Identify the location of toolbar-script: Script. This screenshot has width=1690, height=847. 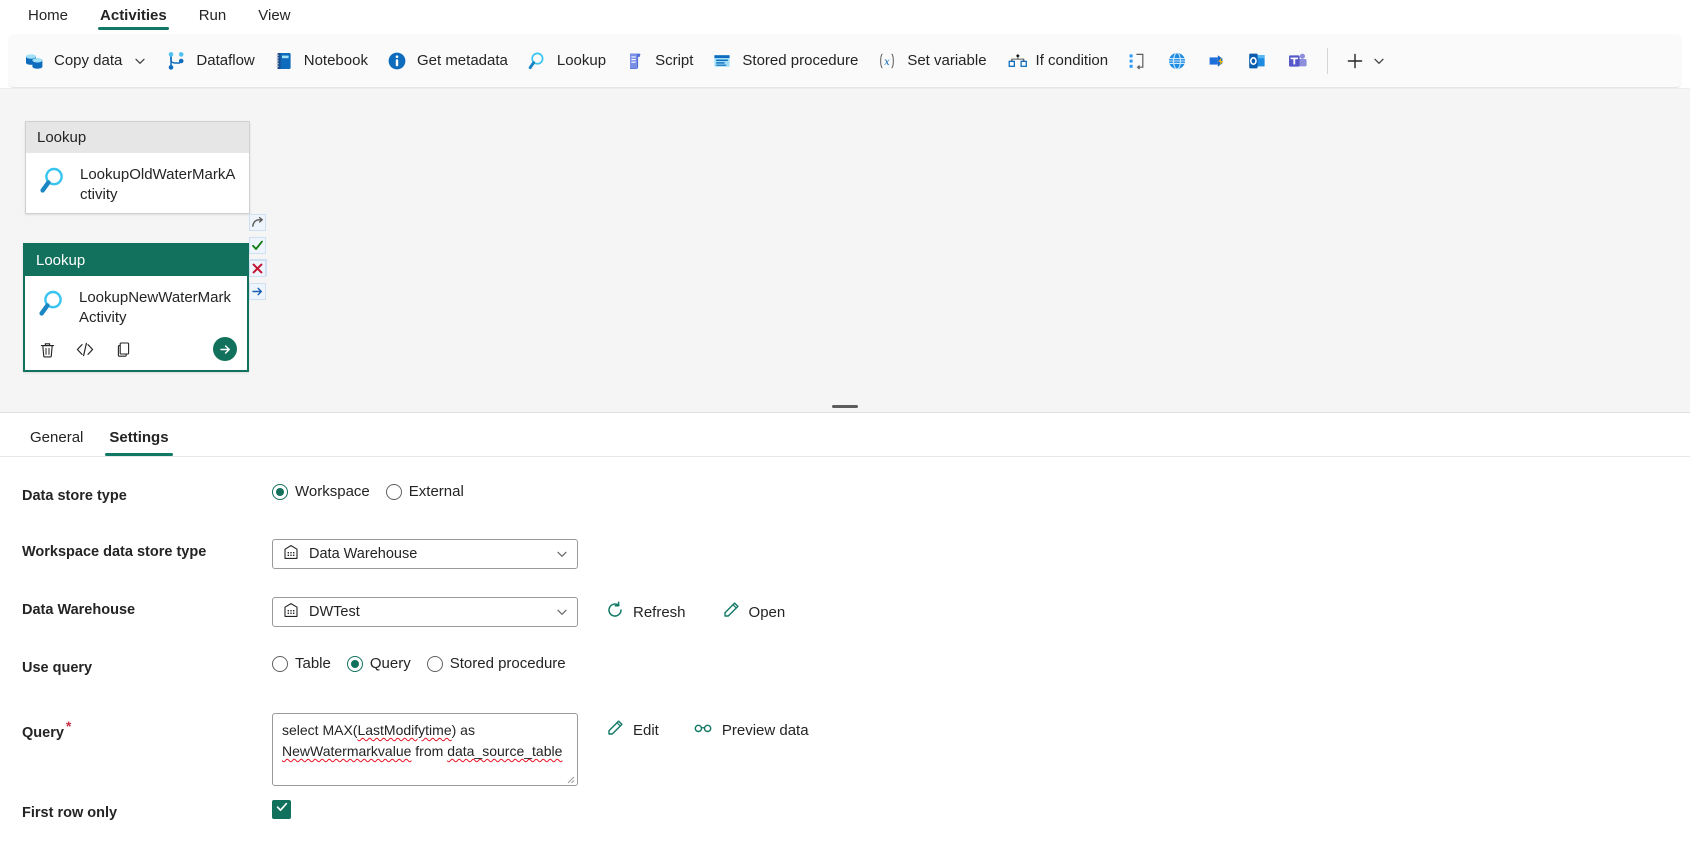
(658, 61).